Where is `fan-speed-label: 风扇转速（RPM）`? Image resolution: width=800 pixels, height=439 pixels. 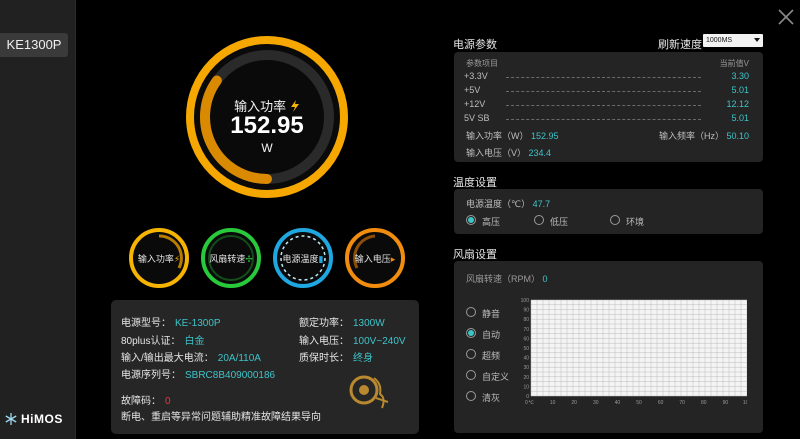
fan-speed-label: 风扇转速（RPM） is located at coordinates (503, 279).